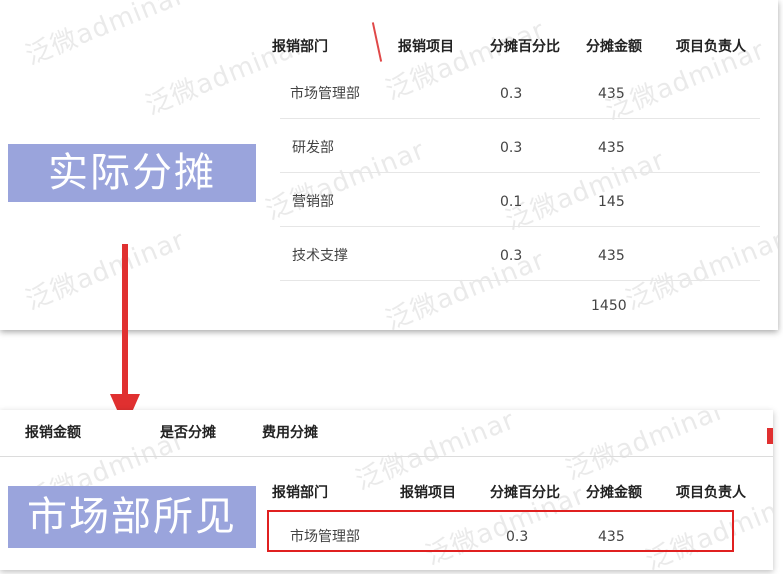  What do you see at coordinates (313, 202) in the screenshot?
I see `row-dept: 营销部` at bounding box center [313, 202].